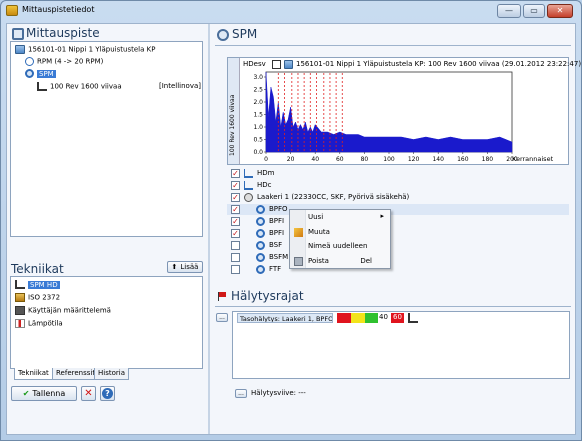  What do you see at coordinates (86, 86) in the screenshot?
I see `tree-item-label: 100 Rev 1600 viivaa` at bounding box center [86, 86].